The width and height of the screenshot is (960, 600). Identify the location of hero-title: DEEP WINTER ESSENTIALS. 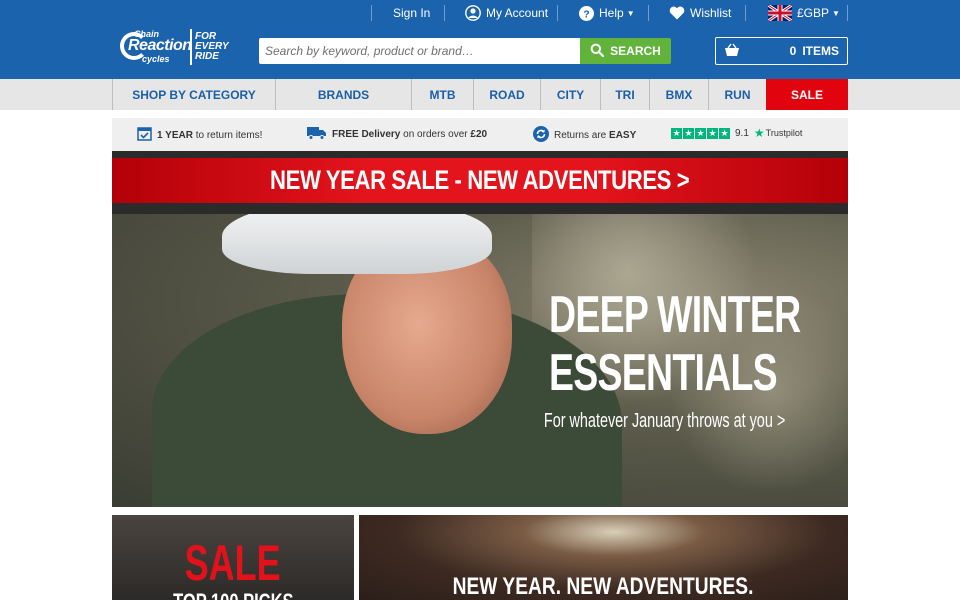
(657, 344).